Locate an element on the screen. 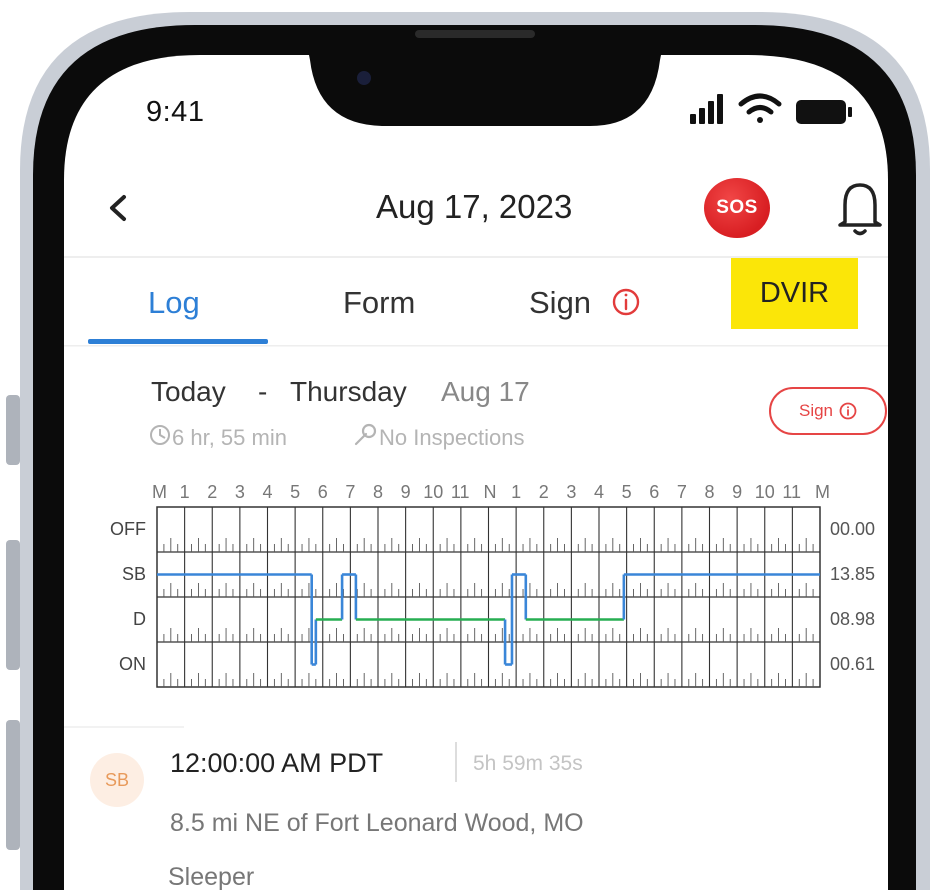 This screenshot has width=948, height=890. duty-row-label: OFF is located at coordinates (128, 528).